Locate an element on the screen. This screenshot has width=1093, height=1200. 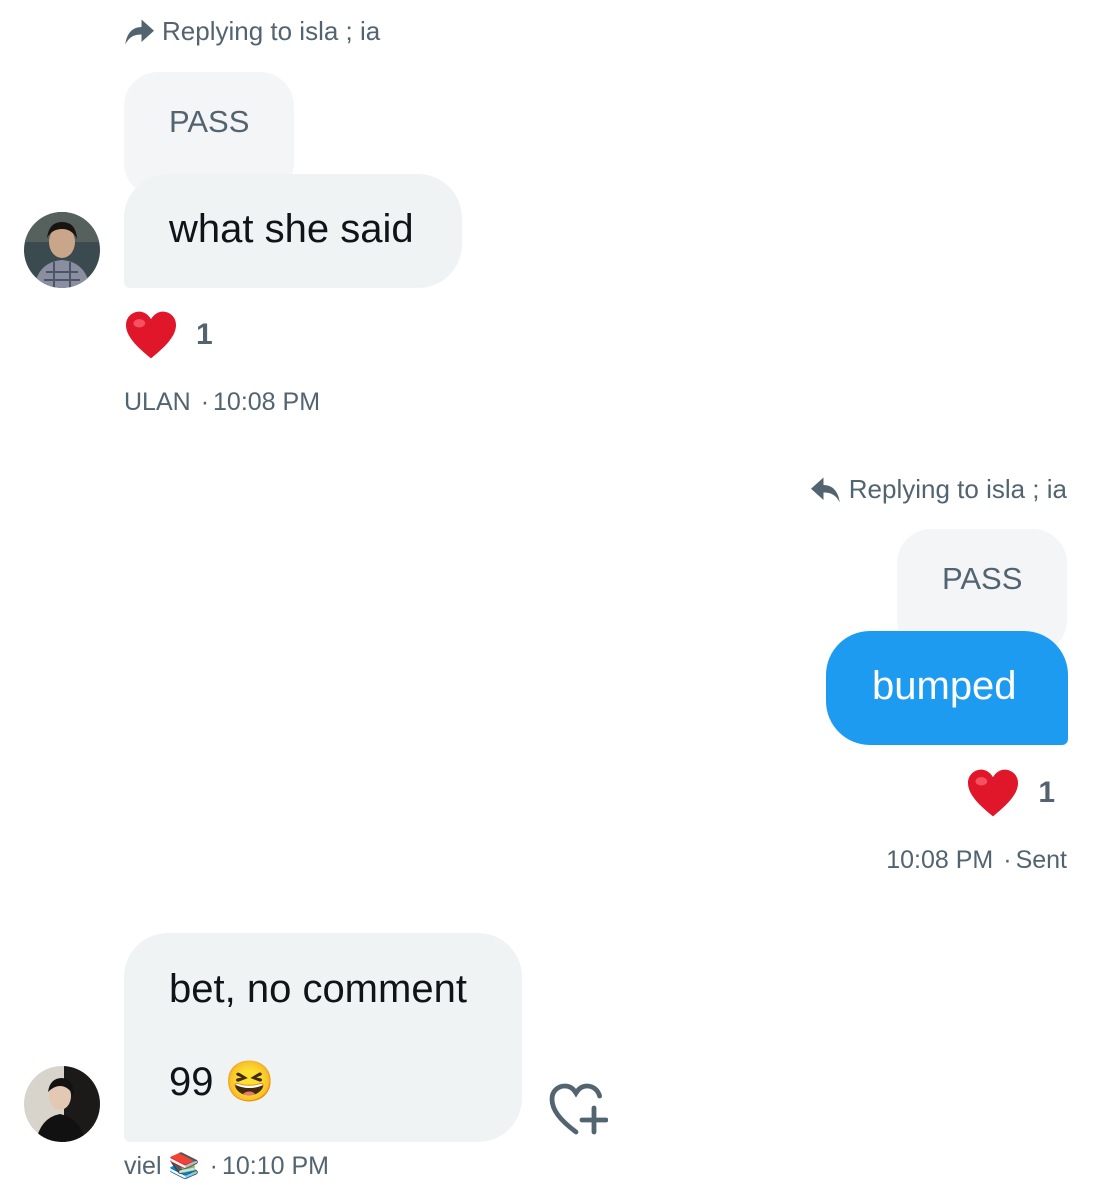
message-bubble-outgoing: bumped is located at coordinates (947, 688).